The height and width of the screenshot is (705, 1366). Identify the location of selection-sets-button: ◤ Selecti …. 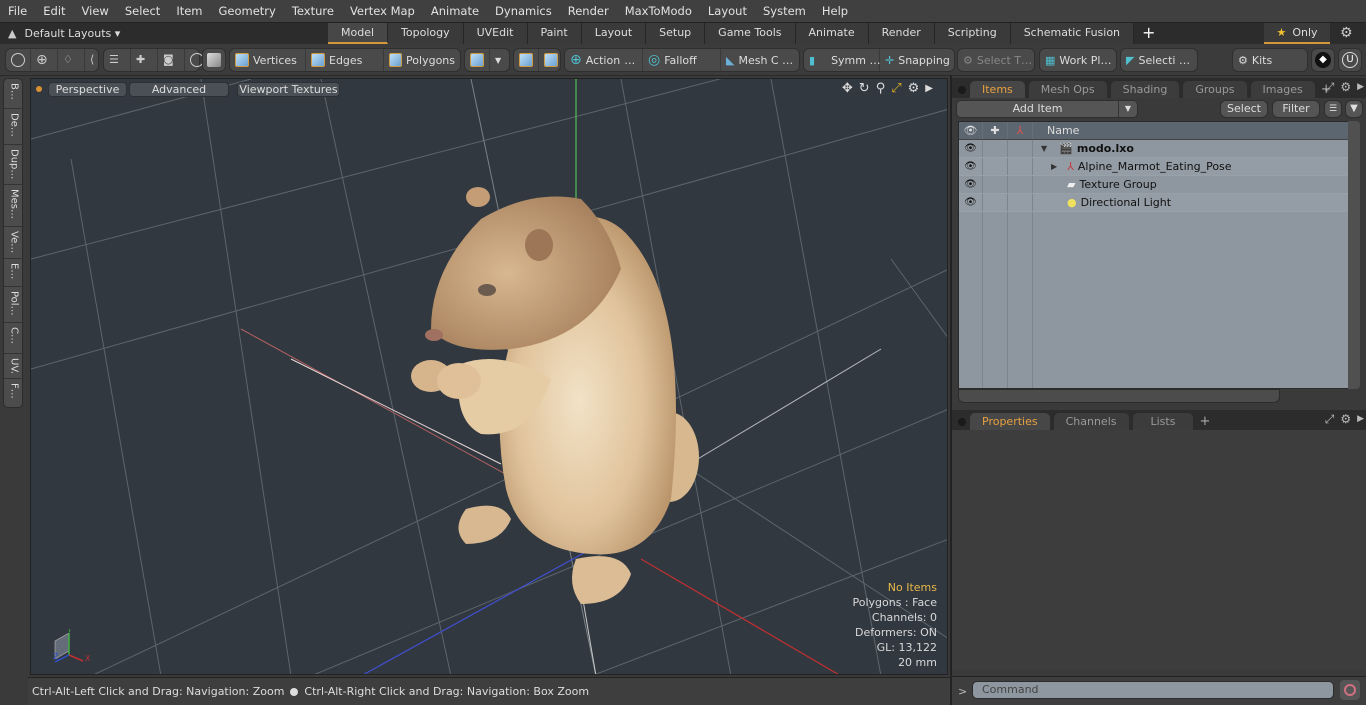
(1158, 60).